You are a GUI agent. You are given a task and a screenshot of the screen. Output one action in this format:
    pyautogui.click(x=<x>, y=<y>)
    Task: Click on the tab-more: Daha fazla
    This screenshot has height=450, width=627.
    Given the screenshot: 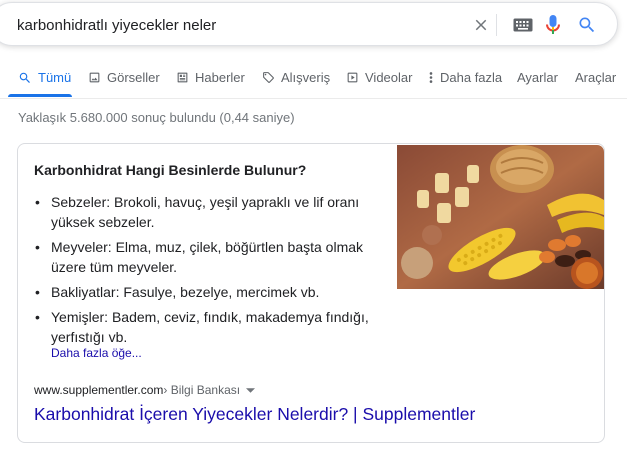 What is the action you would take?
    pyautogui.click(x=465, y=77)
    